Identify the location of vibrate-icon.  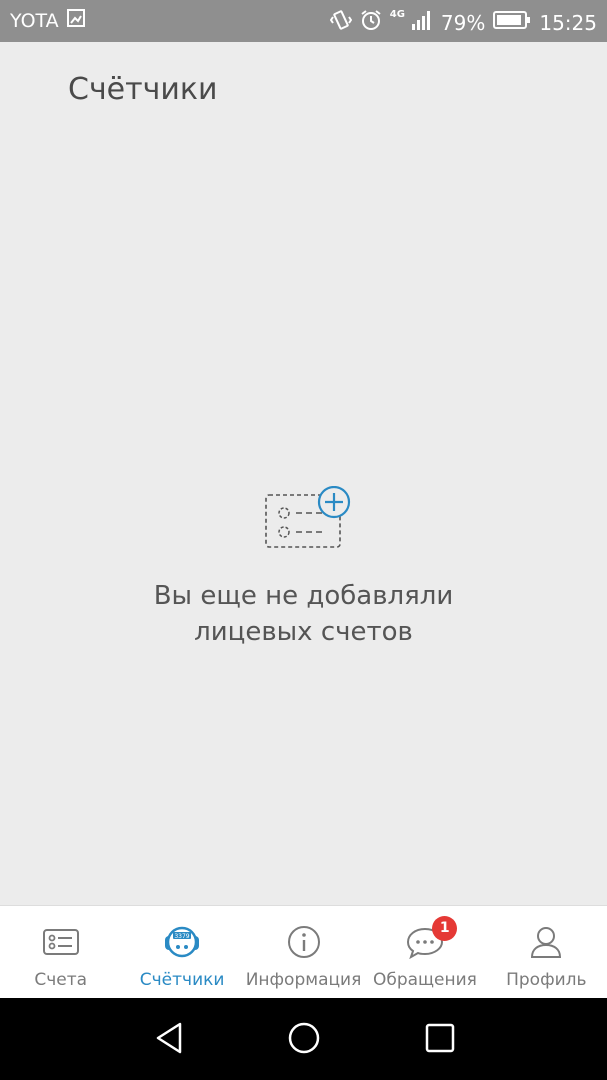
(340, 22).